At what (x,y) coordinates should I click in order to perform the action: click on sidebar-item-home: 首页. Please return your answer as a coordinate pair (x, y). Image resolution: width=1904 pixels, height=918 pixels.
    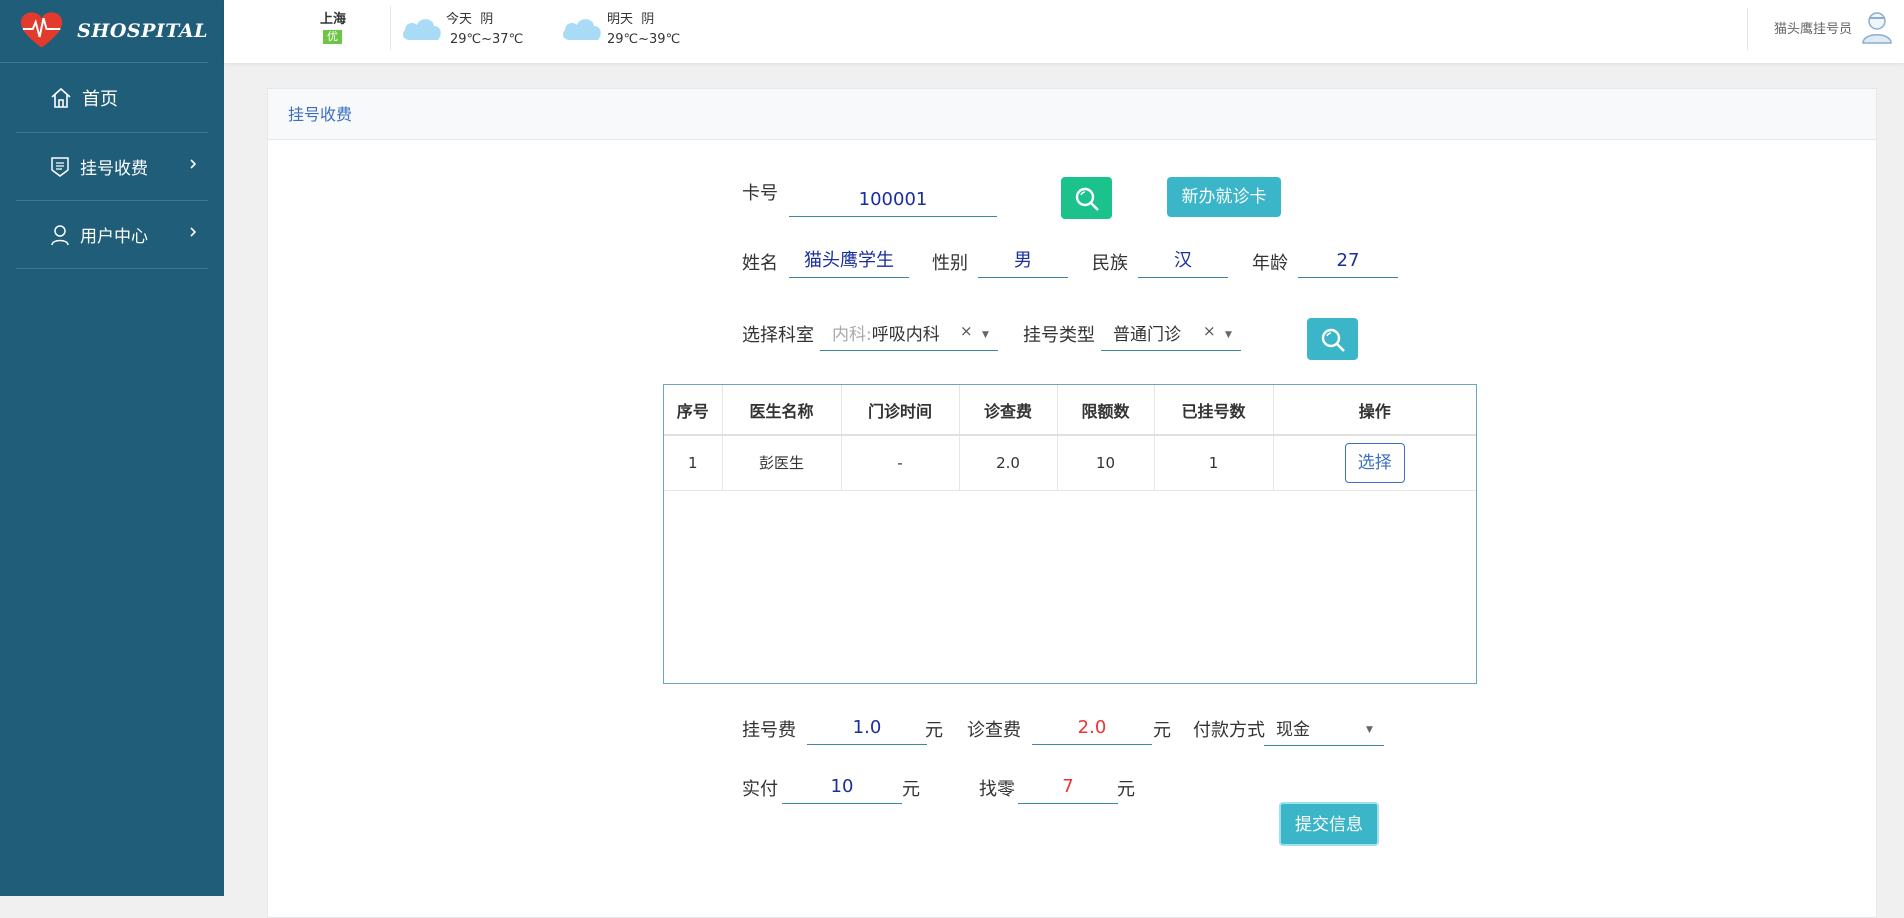
    Looking at the image, I should click on (112, 98).